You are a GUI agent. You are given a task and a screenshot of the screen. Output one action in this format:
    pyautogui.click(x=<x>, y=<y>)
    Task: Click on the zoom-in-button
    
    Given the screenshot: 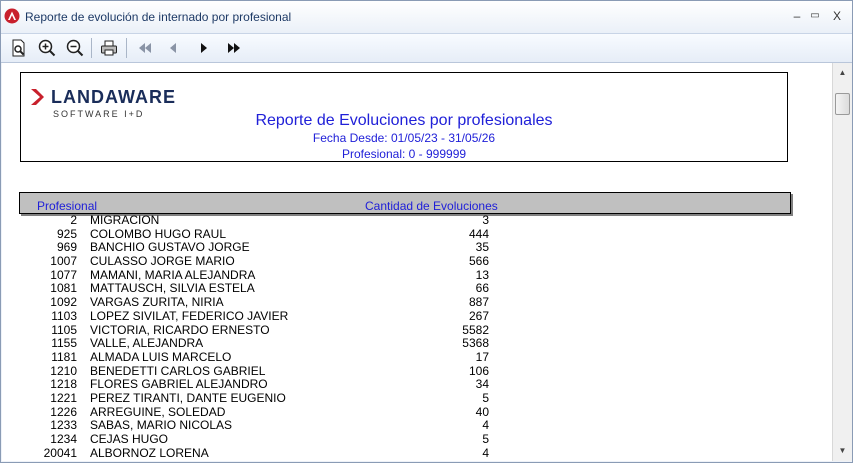 What is the action you would take?
    pyautogui.click(x=47, y=48)
    